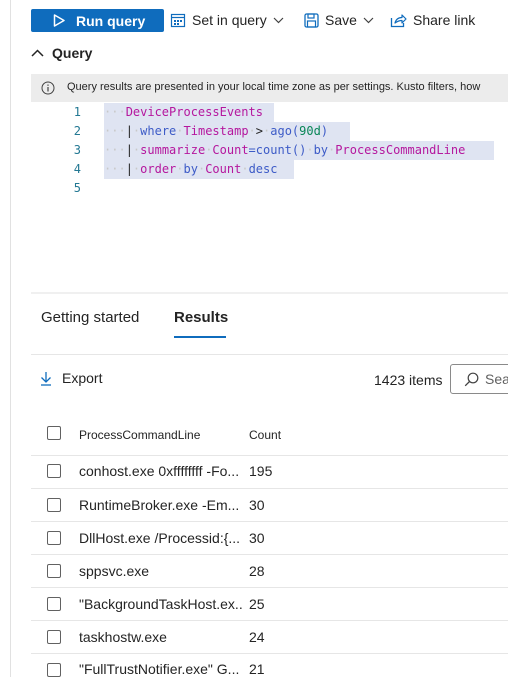 Image resolution: width=508 pixels, height=677 pixels. Describe the element at coordinates (229, 20) in the screenshot. I see `set-in-query-label: Set in query` at that location.